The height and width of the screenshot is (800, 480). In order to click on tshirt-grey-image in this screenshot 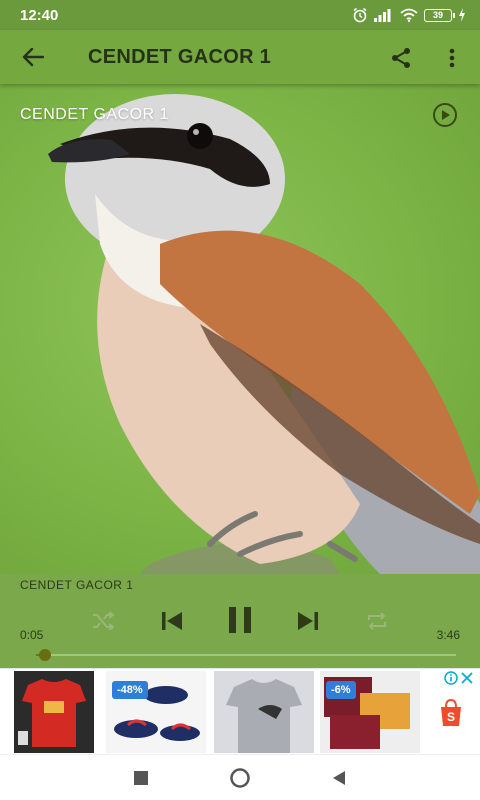, I will do `click(264, 716)`.